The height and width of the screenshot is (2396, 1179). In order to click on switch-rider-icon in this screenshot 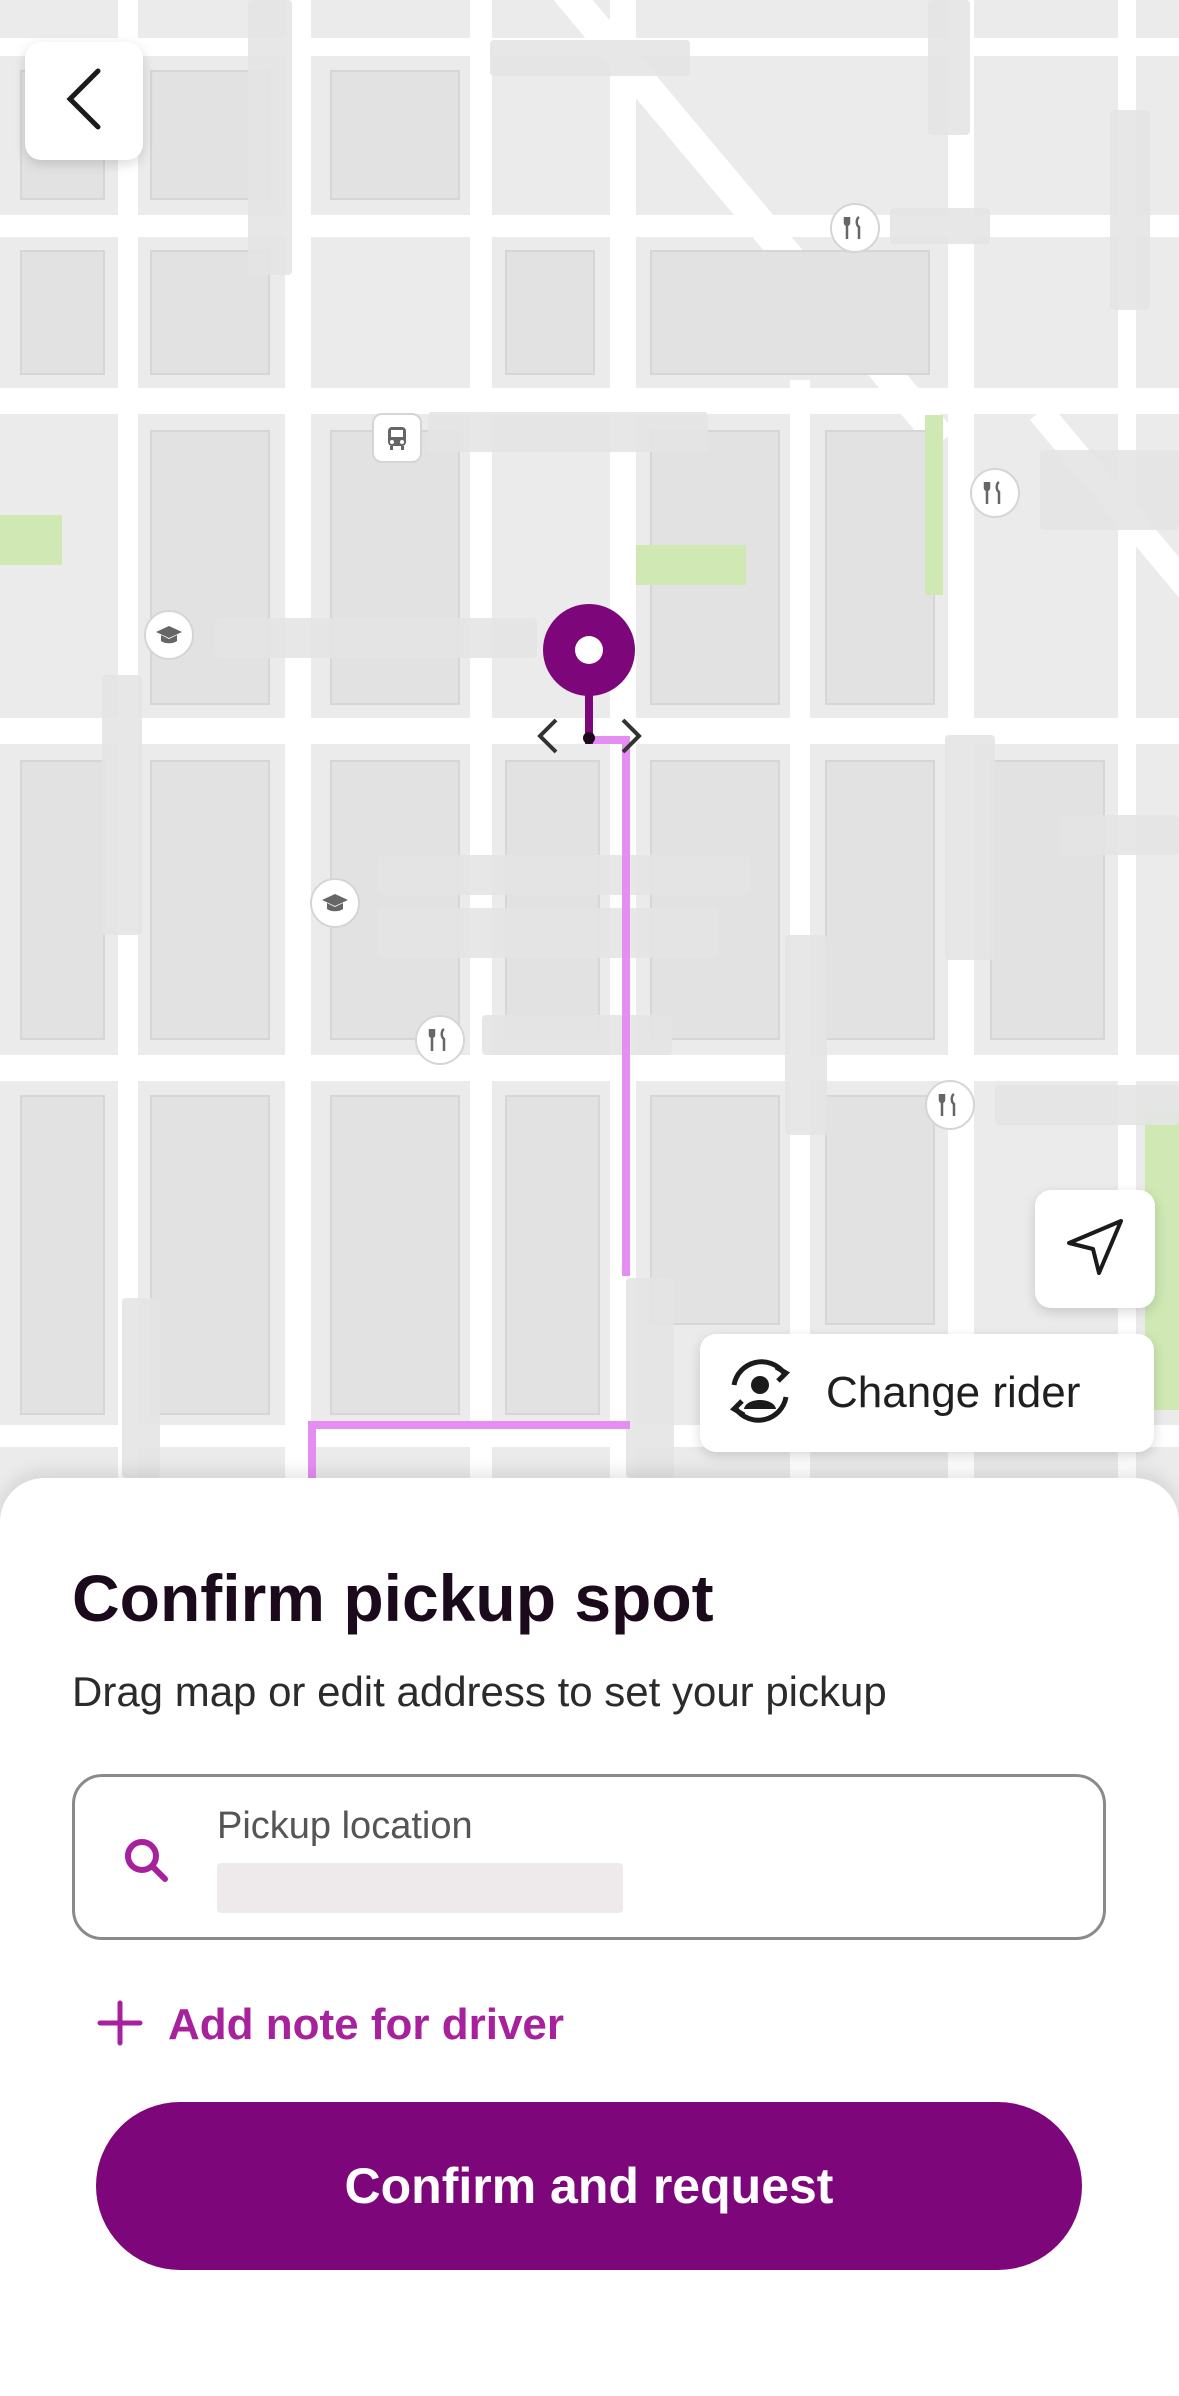, I will do `click(760, 1393)`.